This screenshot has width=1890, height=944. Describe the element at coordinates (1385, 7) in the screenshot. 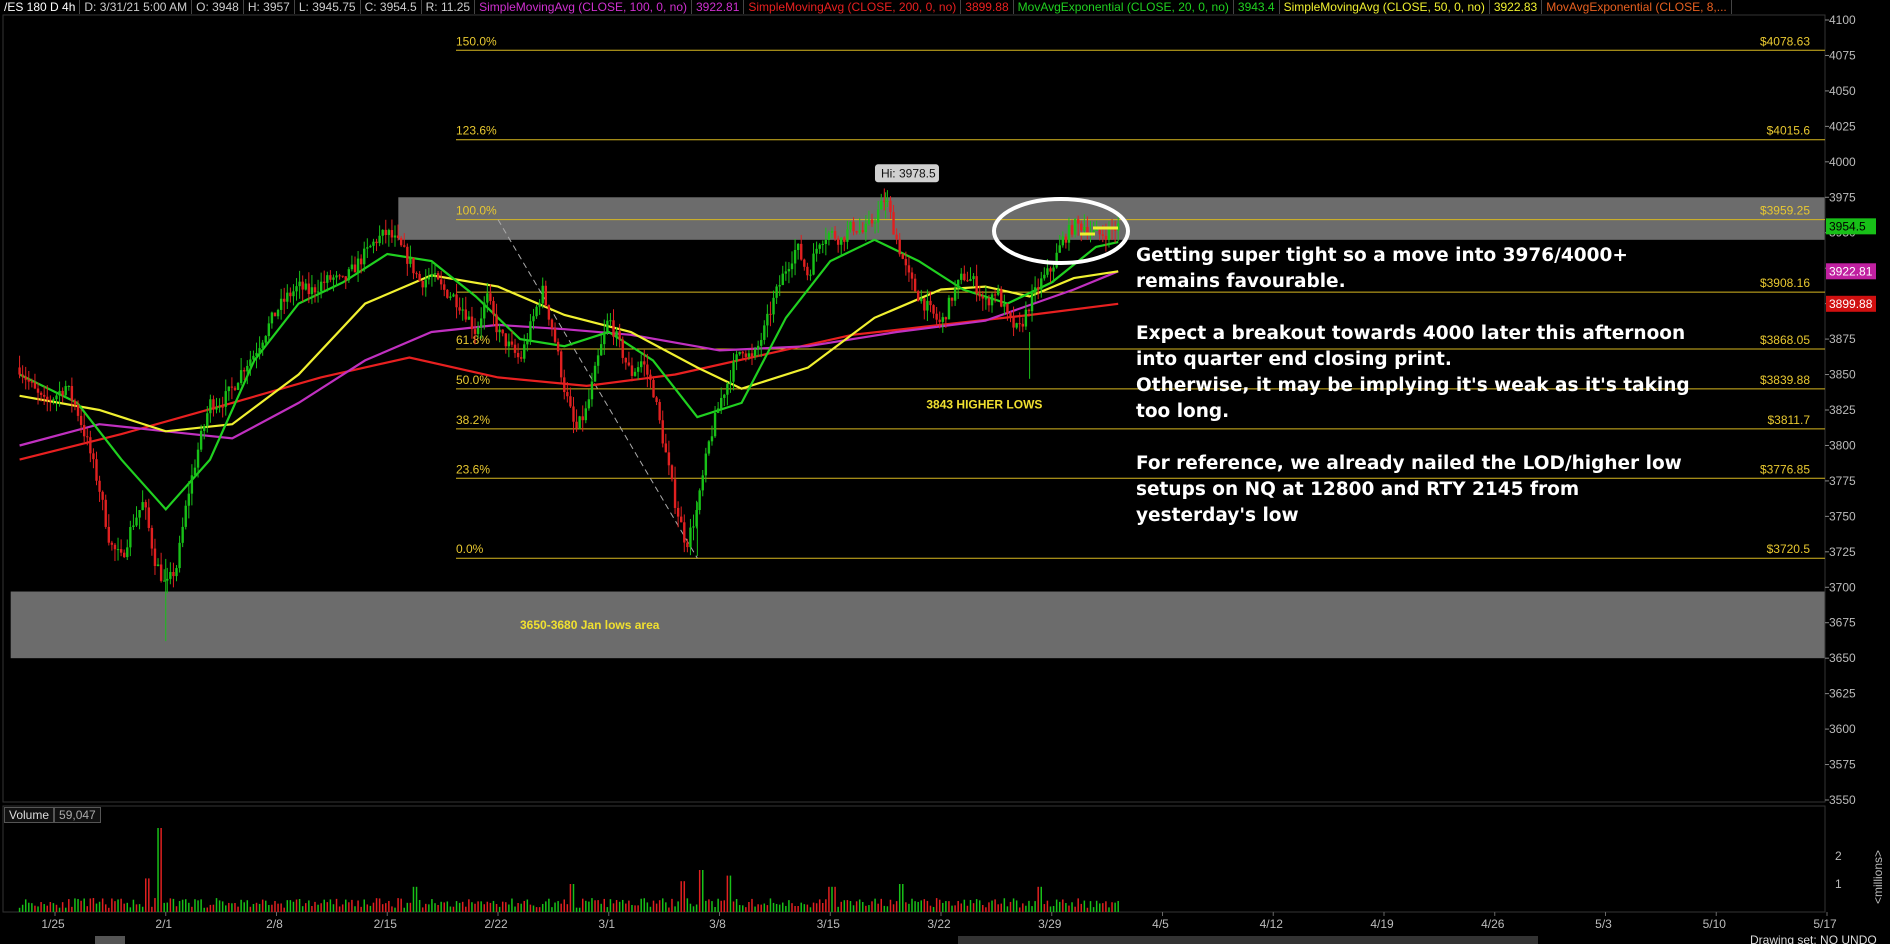

I see `header-segment: SimpleMovingAvg (CLOSE, 50, 0, no)` at that location.